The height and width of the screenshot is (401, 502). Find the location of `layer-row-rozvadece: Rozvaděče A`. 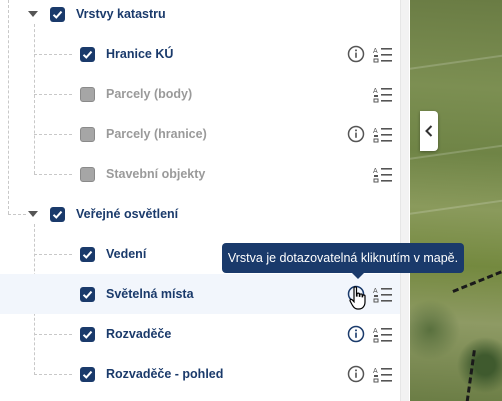

layer-row-rozvadece: Rozvaděče A is located at coordinates (200, 334).